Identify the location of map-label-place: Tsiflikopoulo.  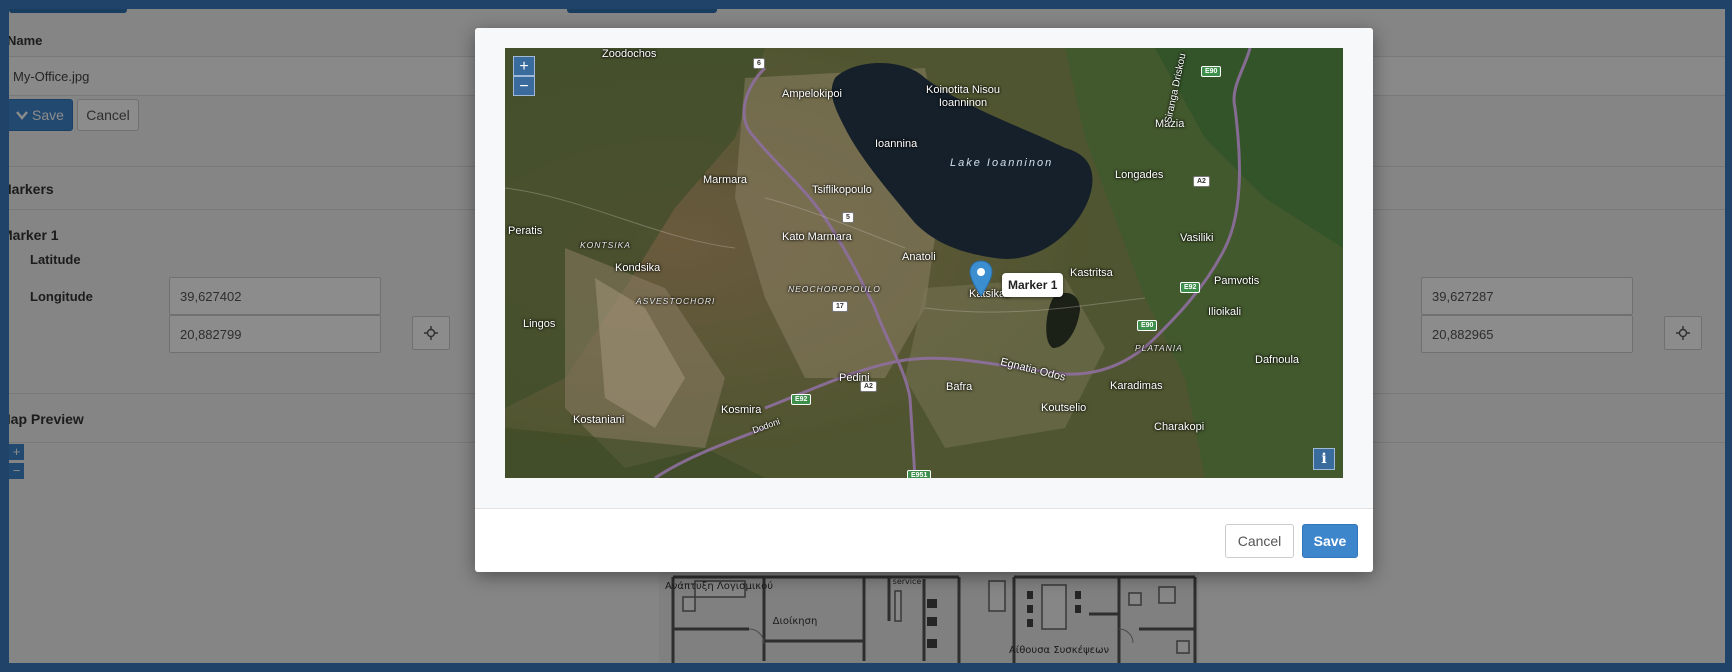
(842, 190).